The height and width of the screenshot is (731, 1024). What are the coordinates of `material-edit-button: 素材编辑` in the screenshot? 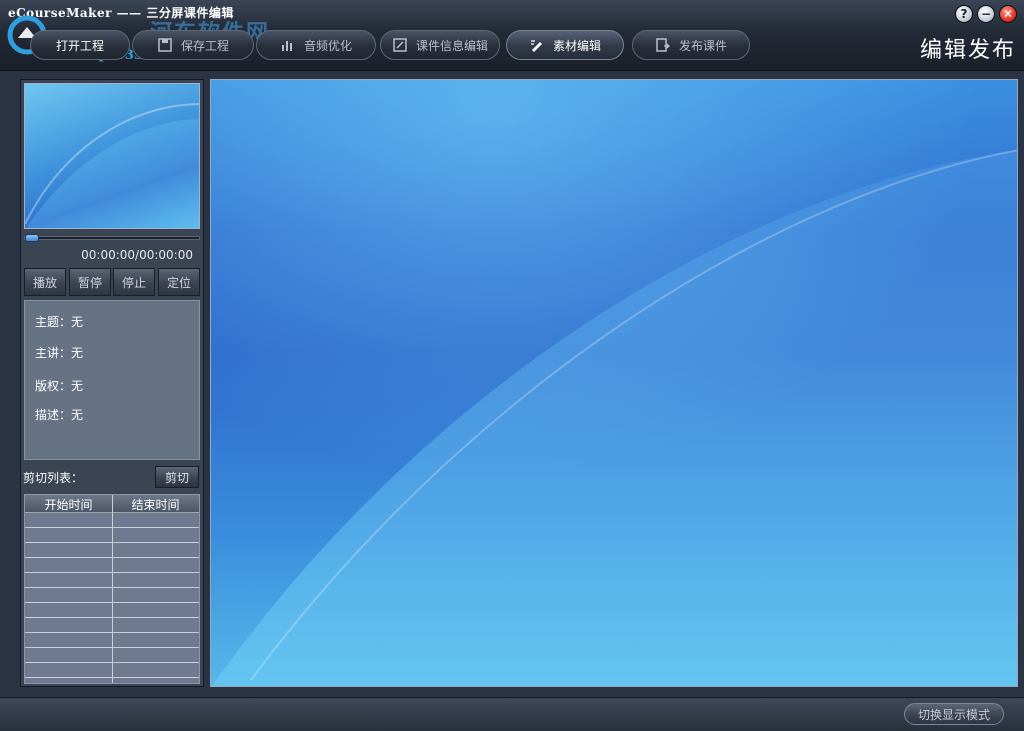 It's located at (565, 45).